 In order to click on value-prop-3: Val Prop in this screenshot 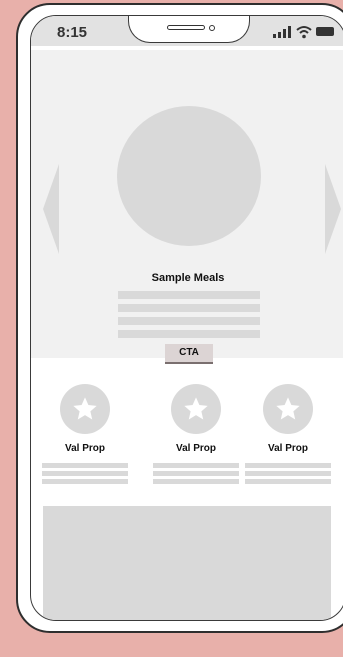, I will do `click(288, 435)`.